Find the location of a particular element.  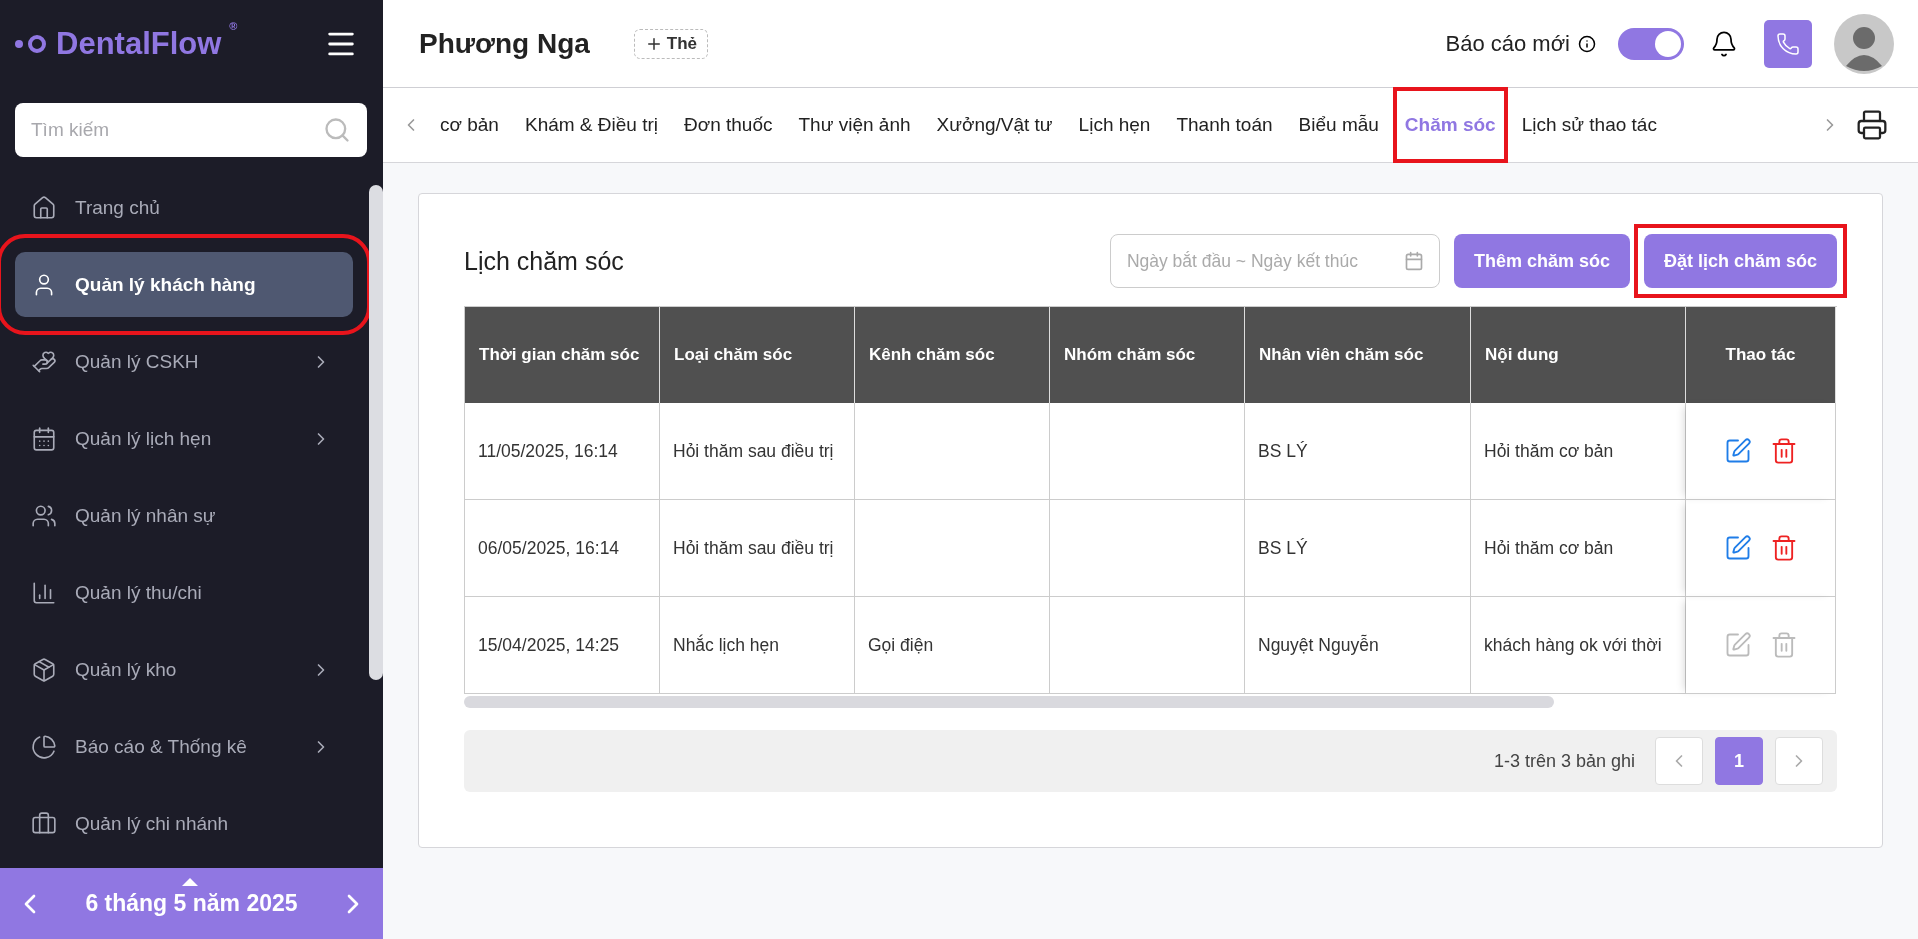

sidebar-item: Quản lý lịch hẹn is located at coordinates (184, 438).